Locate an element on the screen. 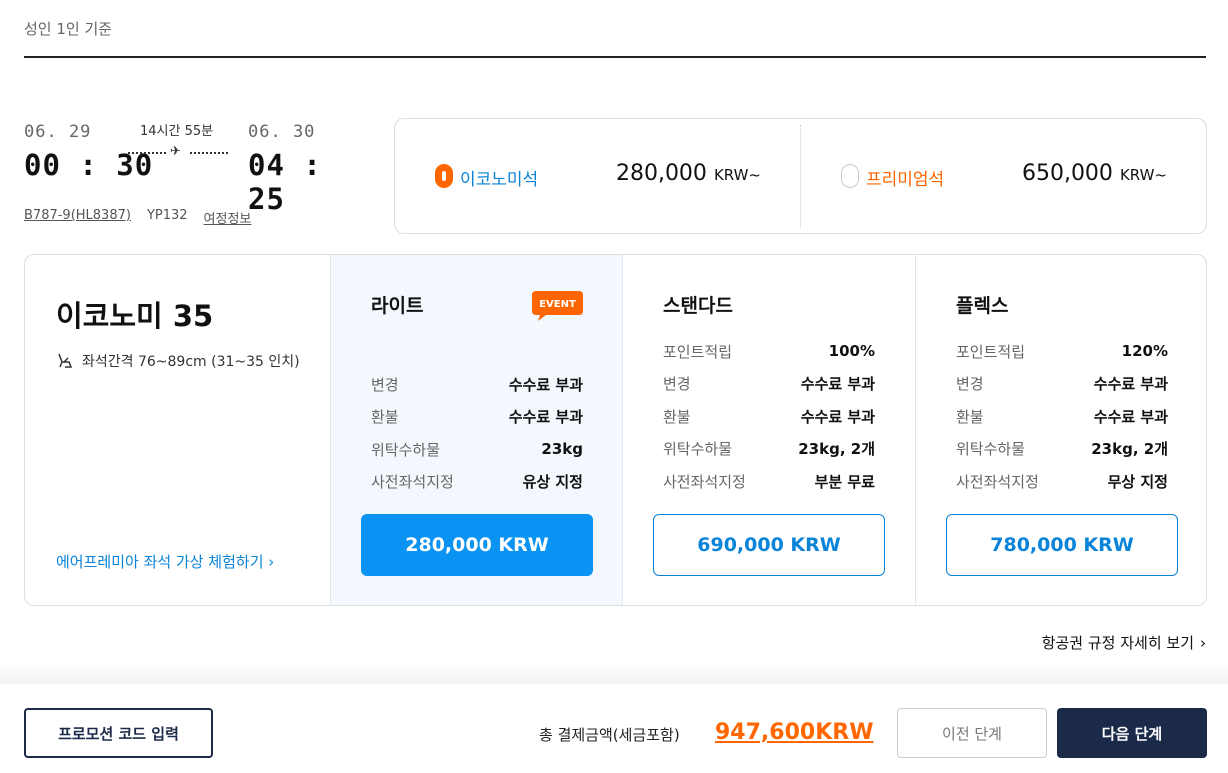  vr-seat-experience-link: 에어프레미아 좌석 가상 체험하기 › is located at coordinates (165, 561).